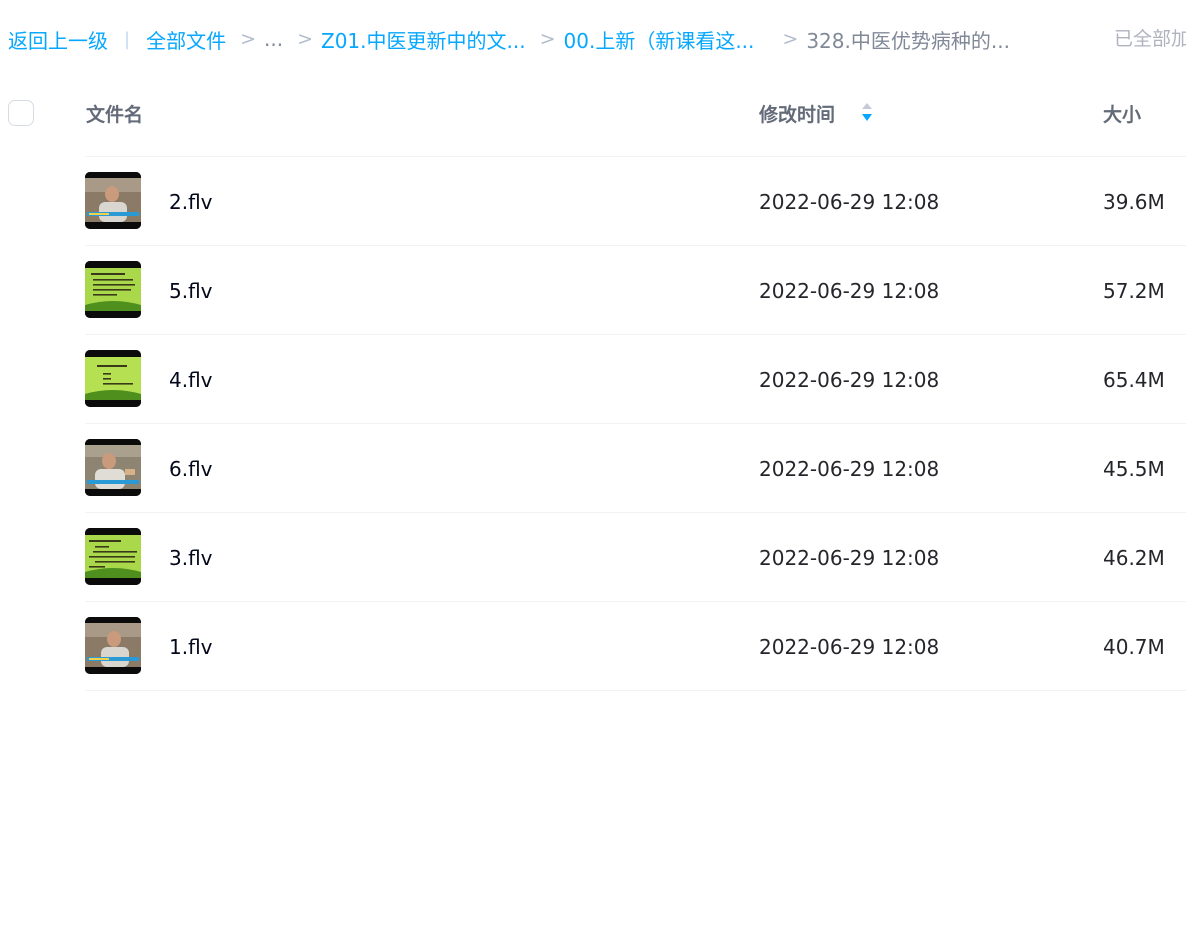 The image size is (1186, 946). Describe the element at coordinates (1122, 113) in the screenshot. I see `column-header-size: 大小` at that location.